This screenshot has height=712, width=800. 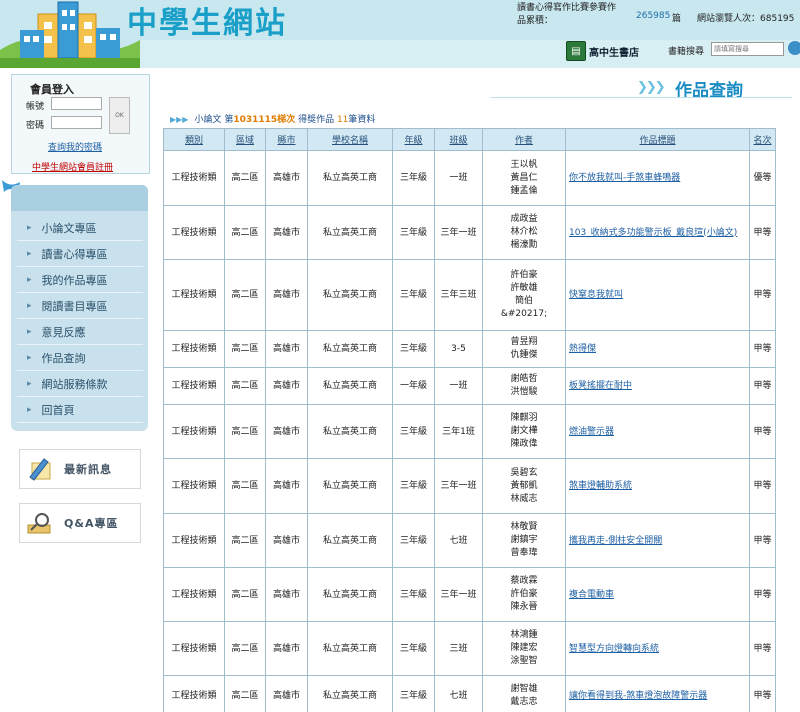 I want to click on author-name: 許伯豪, so click(x=524, y=594).